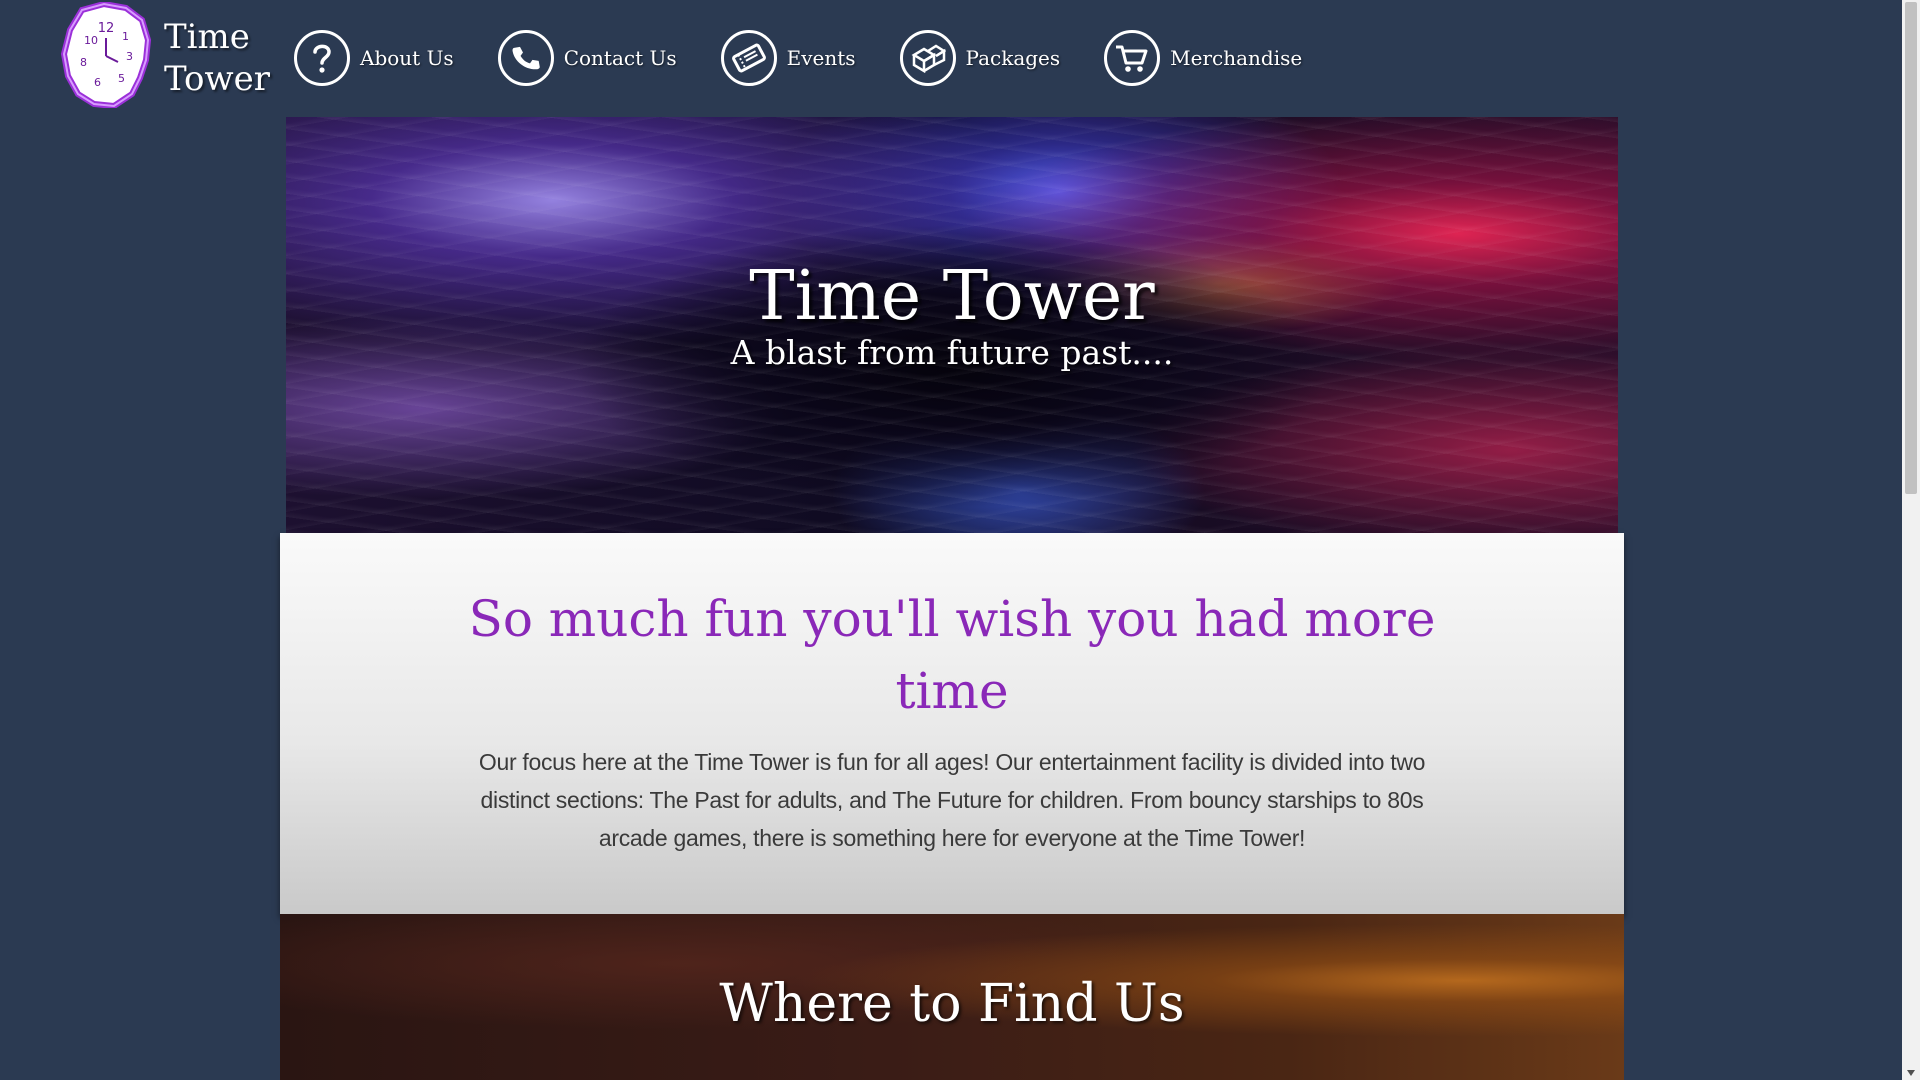 The height and width of the screenshot is (1080, 1920). Describe the element at coordinates (83, 62) in the screenshot. I see `svg-text: 8` at that location.